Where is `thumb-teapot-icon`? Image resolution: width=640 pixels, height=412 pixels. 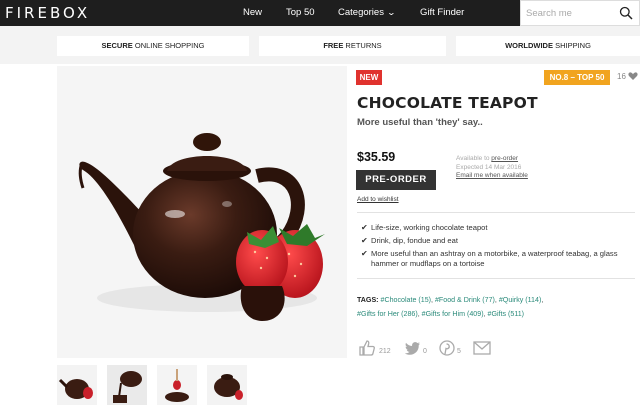
thumb-teapot-icon is located at coordinates (77, 385).